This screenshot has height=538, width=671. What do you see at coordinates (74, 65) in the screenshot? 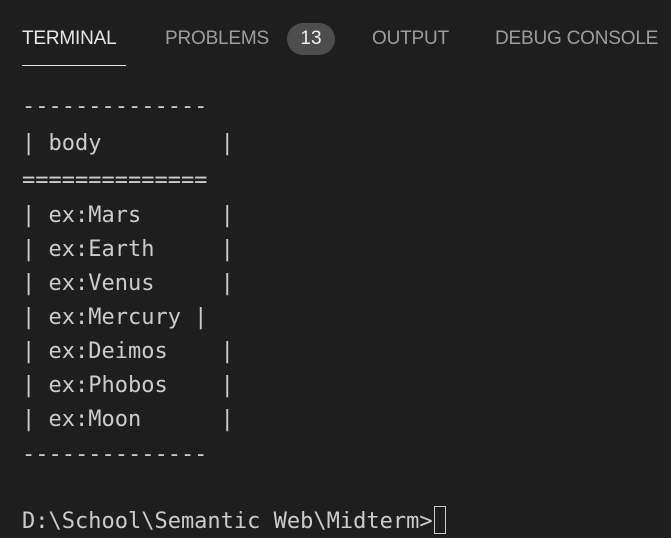
I see `active-tab-indicator` at bounding box center [74, 65].